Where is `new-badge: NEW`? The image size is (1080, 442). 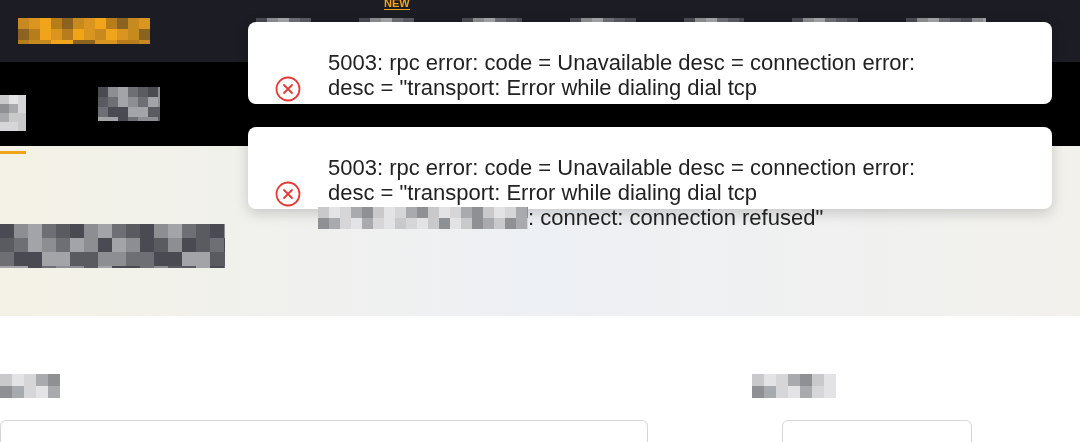 new-badge: NEW is located at coordinates (397, 5).